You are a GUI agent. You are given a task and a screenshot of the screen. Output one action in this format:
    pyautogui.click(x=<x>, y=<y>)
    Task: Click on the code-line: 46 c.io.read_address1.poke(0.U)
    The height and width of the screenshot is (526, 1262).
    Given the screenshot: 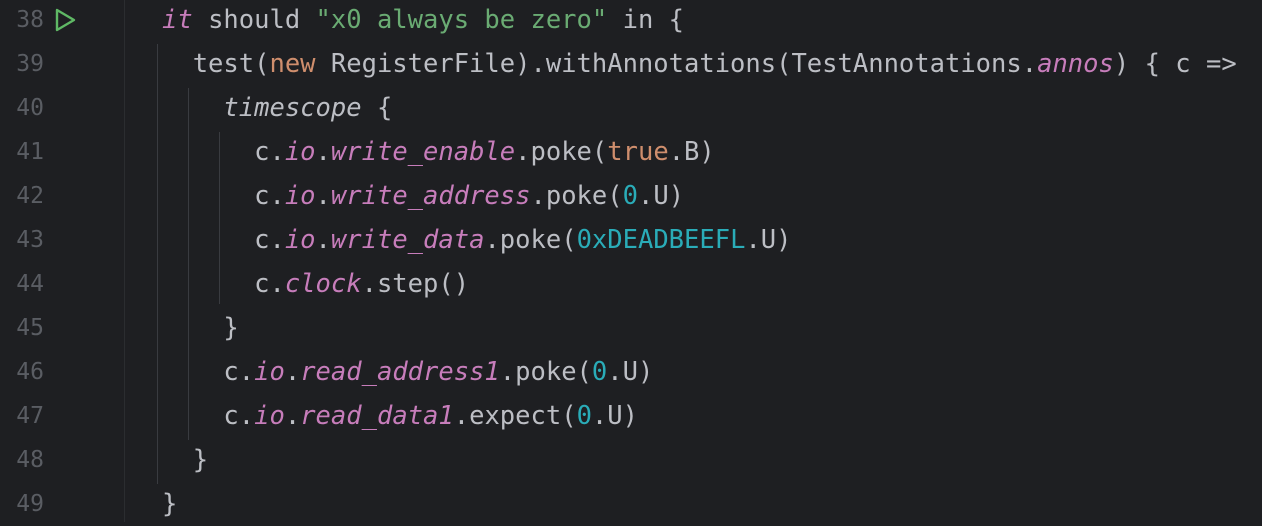 What is the action you would take?
    pyautogui.click(x=631, y=372)
    